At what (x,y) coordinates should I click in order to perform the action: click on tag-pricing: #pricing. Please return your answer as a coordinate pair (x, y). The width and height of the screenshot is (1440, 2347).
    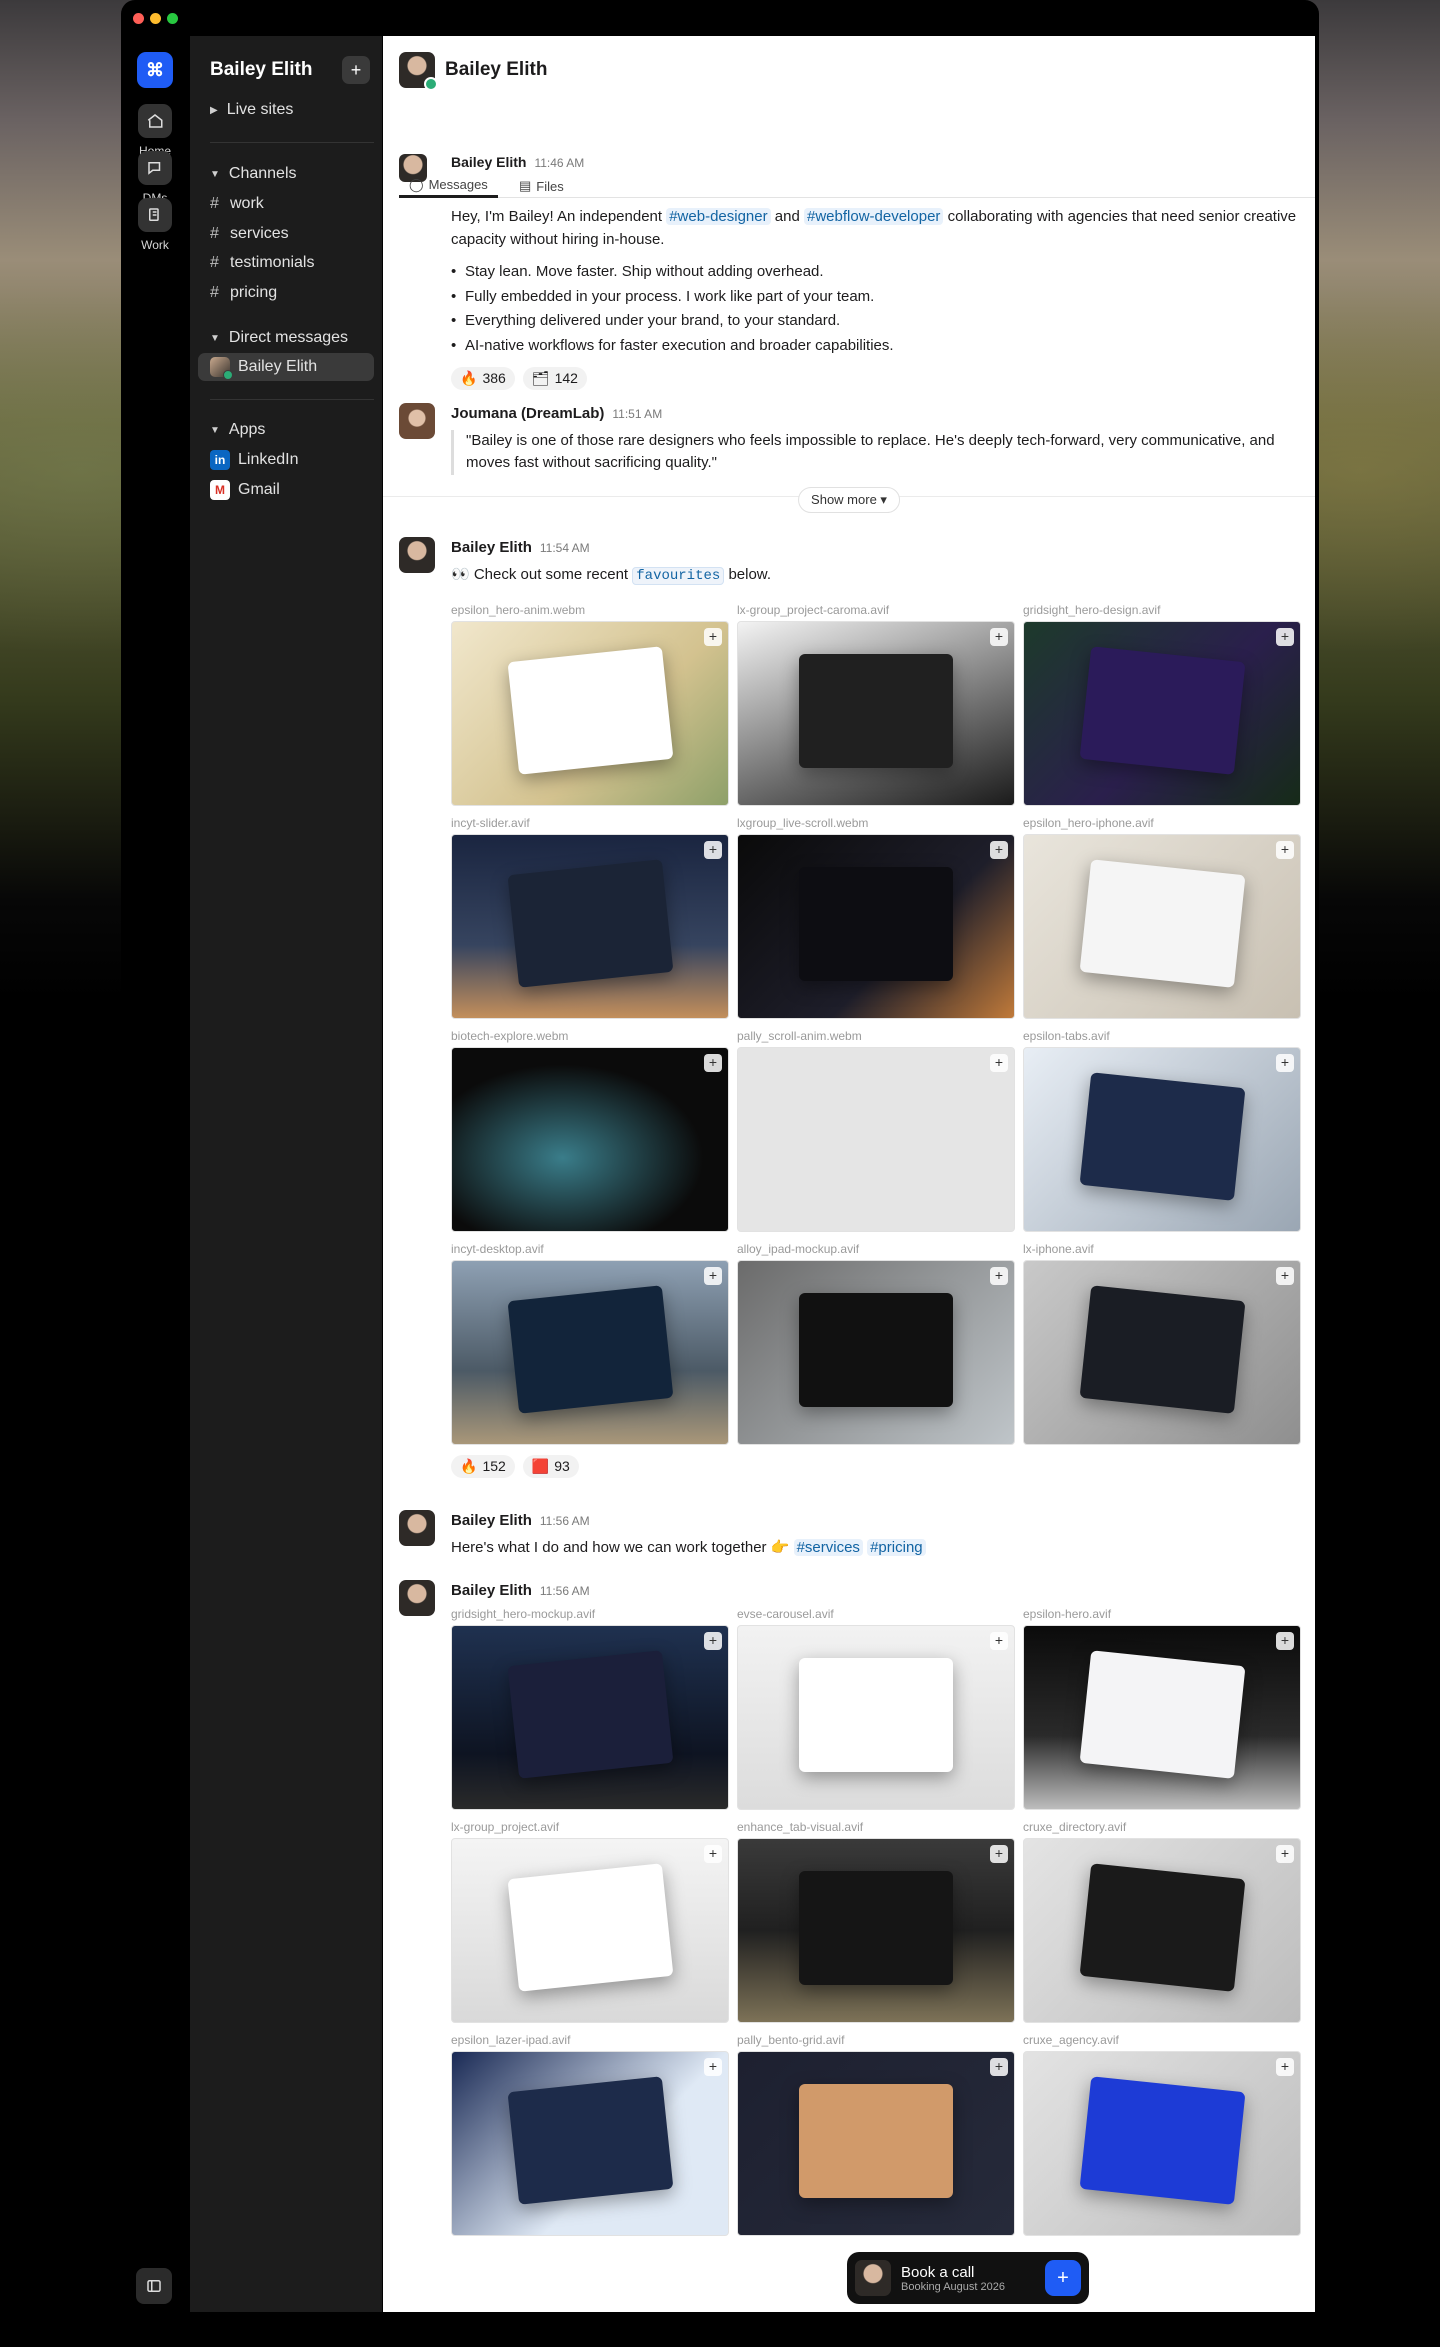
    Looking at the image, I should click on (896, 1547).